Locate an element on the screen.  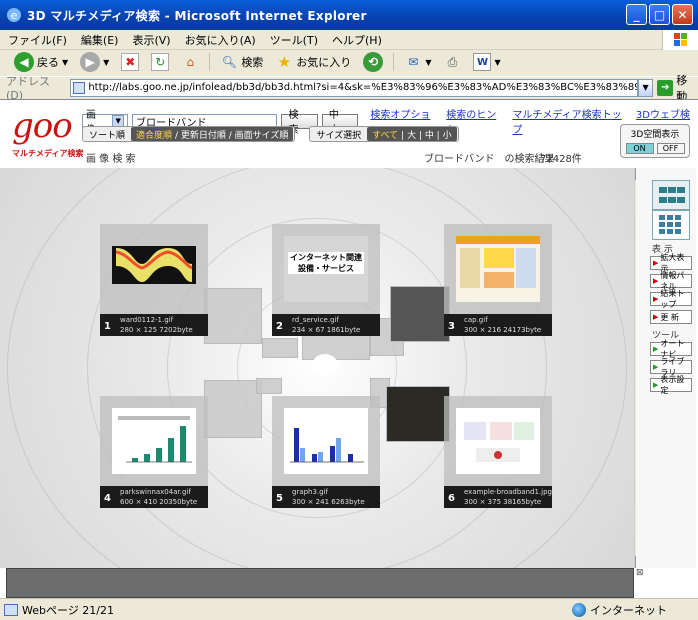
stop-button: ✖ is located at coordinates (130, 62).